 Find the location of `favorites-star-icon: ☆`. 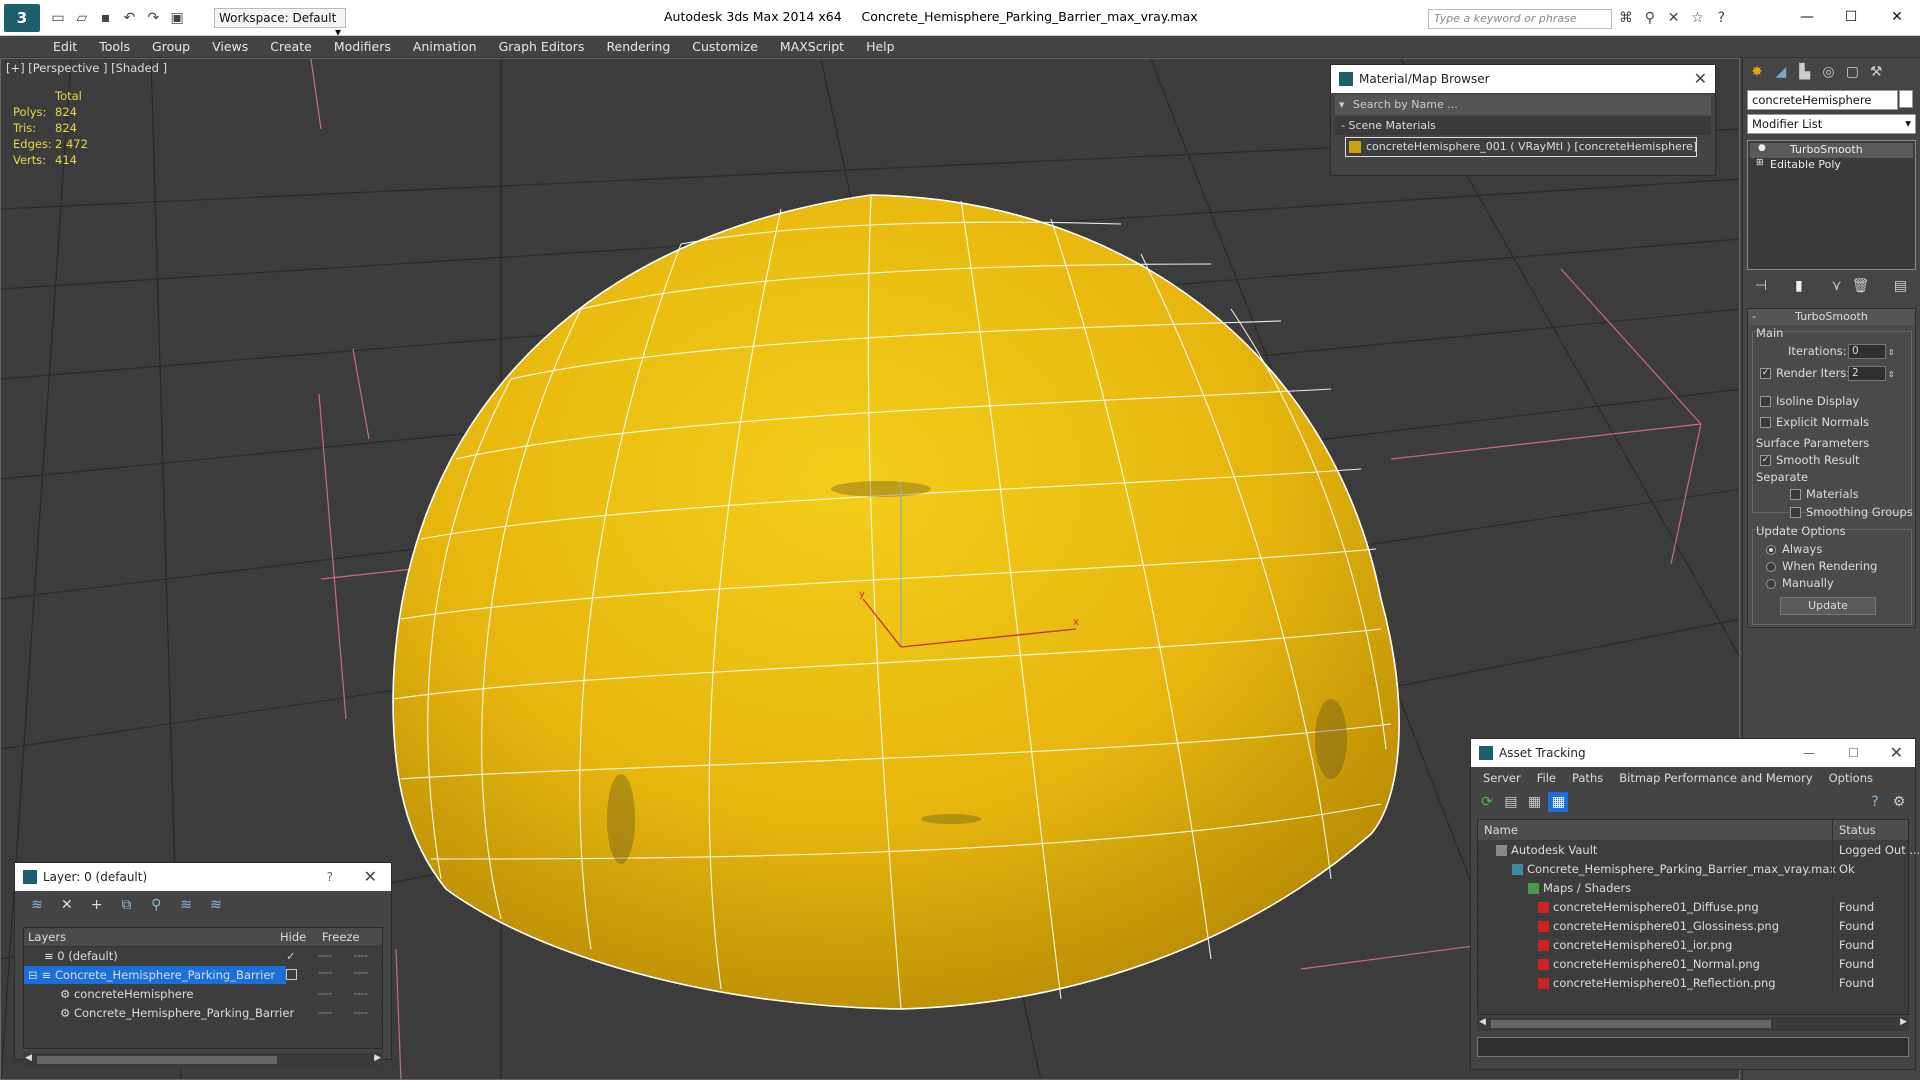

favorites-star-icon: ☆ is located at coordinates (1697, 18).